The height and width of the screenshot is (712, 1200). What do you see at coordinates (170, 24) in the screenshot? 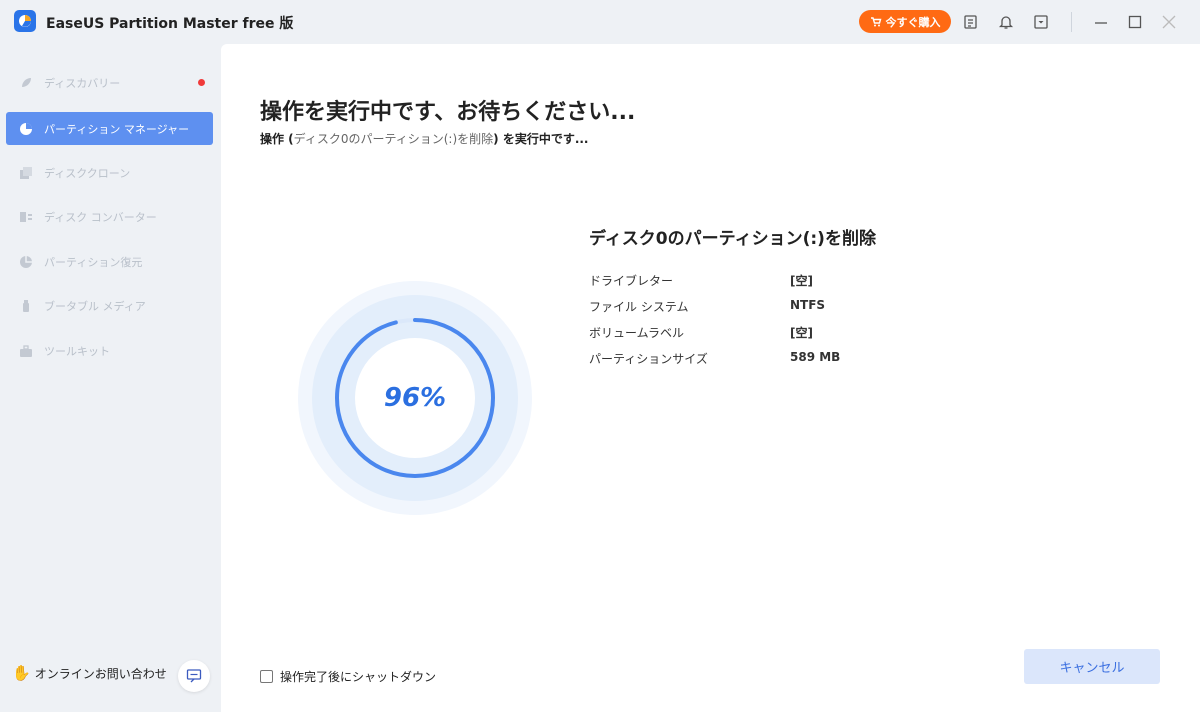
I see `app-title: EaseUS Partition Master free 版` at bounding box center [170, 24].